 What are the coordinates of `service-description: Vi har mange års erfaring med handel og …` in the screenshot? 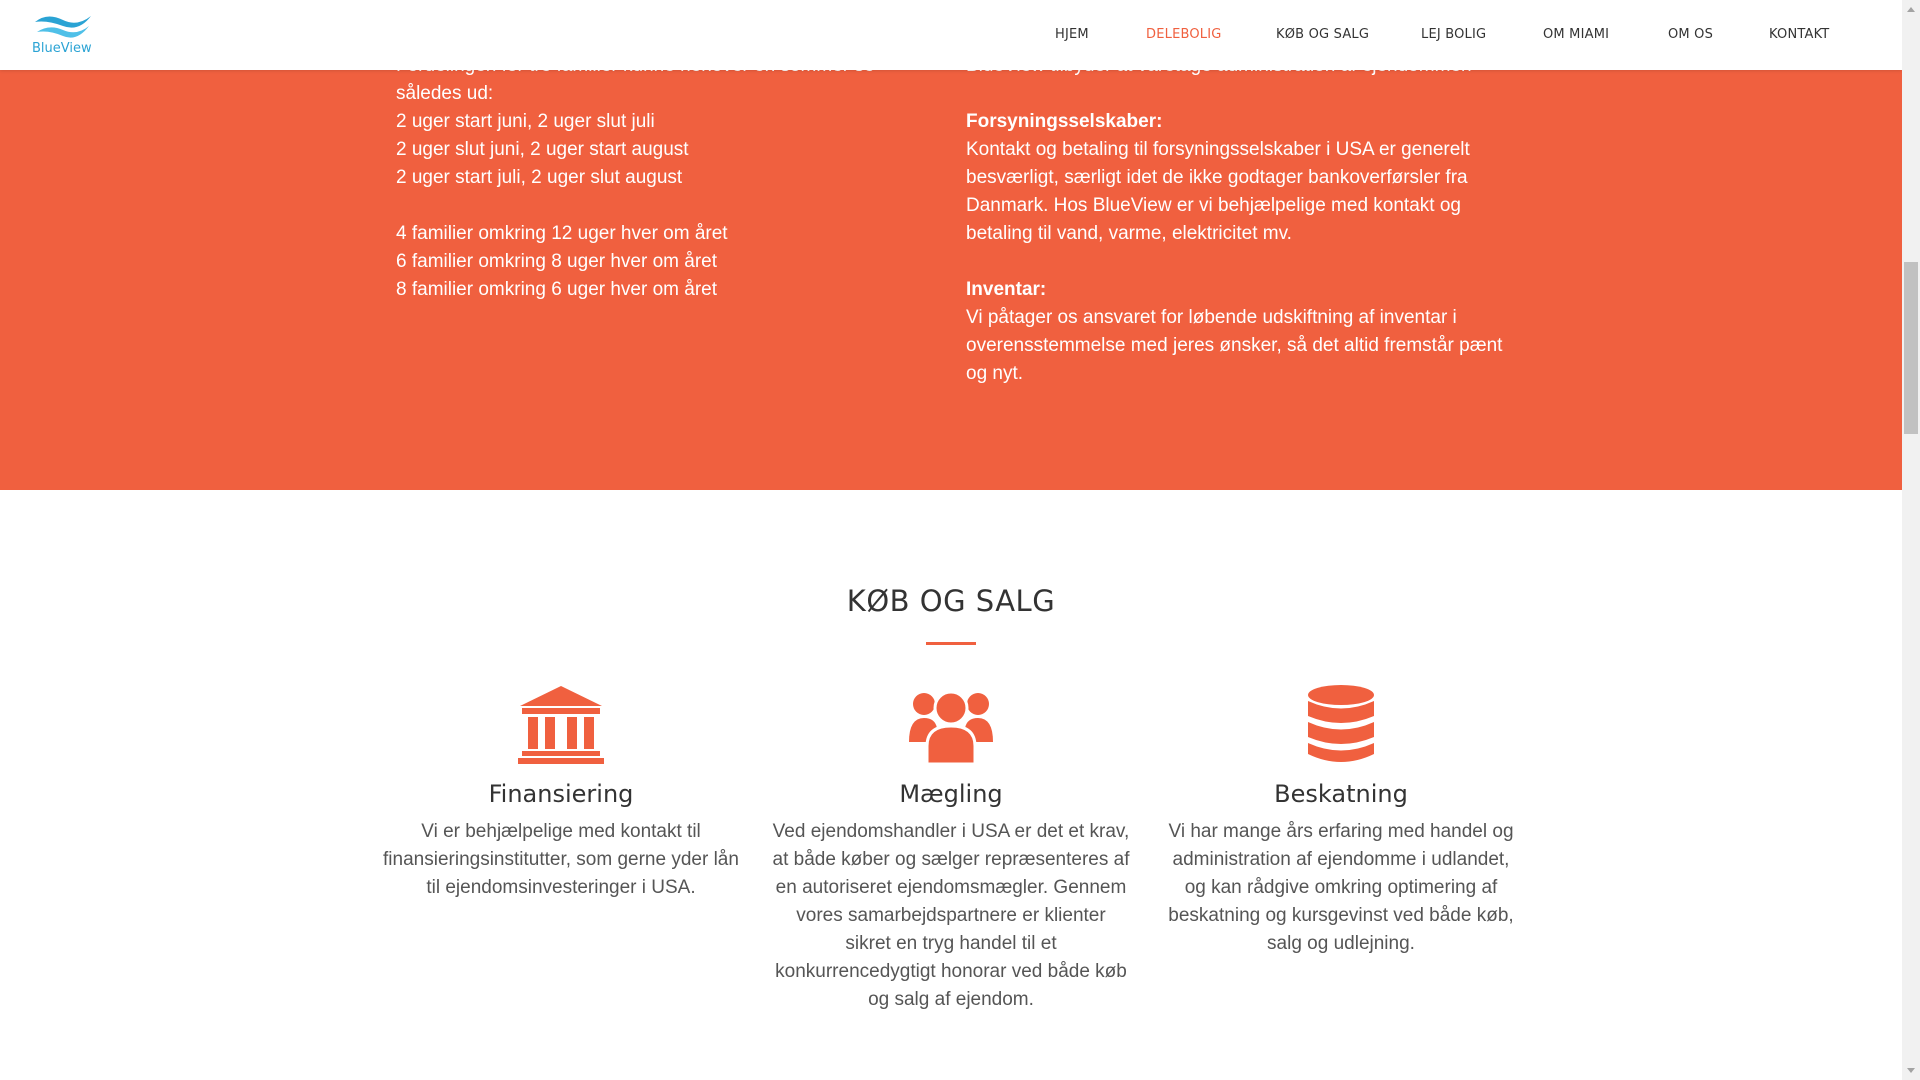 It's located at (1341, 887).